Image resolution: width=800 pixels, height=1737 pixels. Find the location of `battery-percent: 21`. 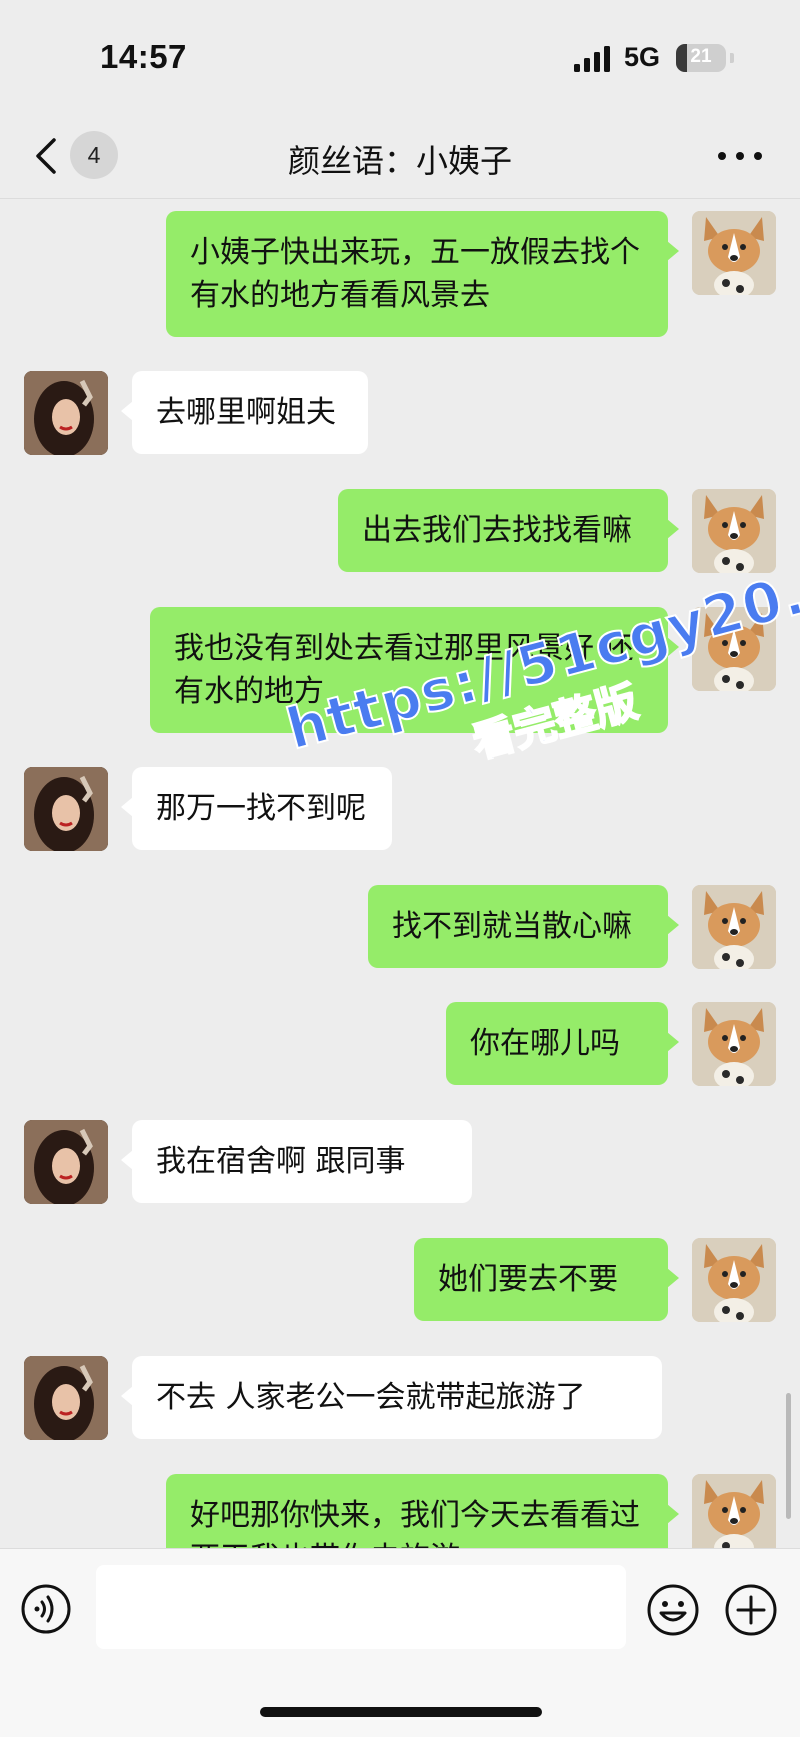

battery-percent: 21 is located at coordinates (701, 56).